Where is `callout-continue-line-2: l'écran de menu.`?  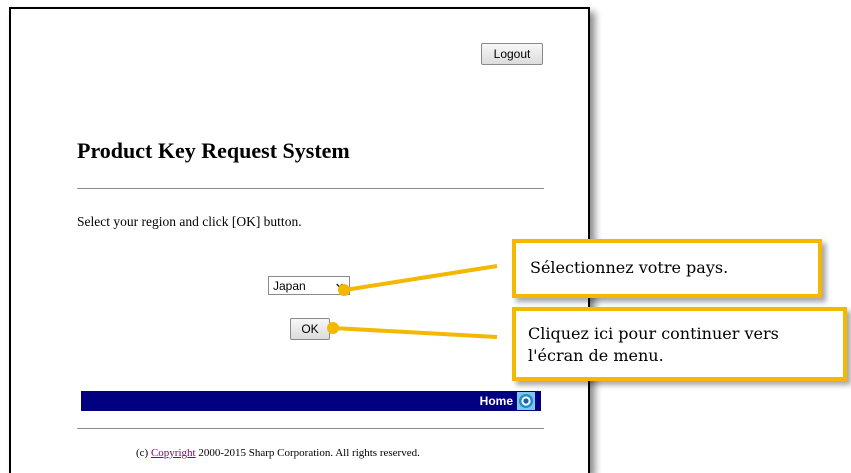
callout-continue-line-2: l'écran de menu. is located at coordinates (596, 355).